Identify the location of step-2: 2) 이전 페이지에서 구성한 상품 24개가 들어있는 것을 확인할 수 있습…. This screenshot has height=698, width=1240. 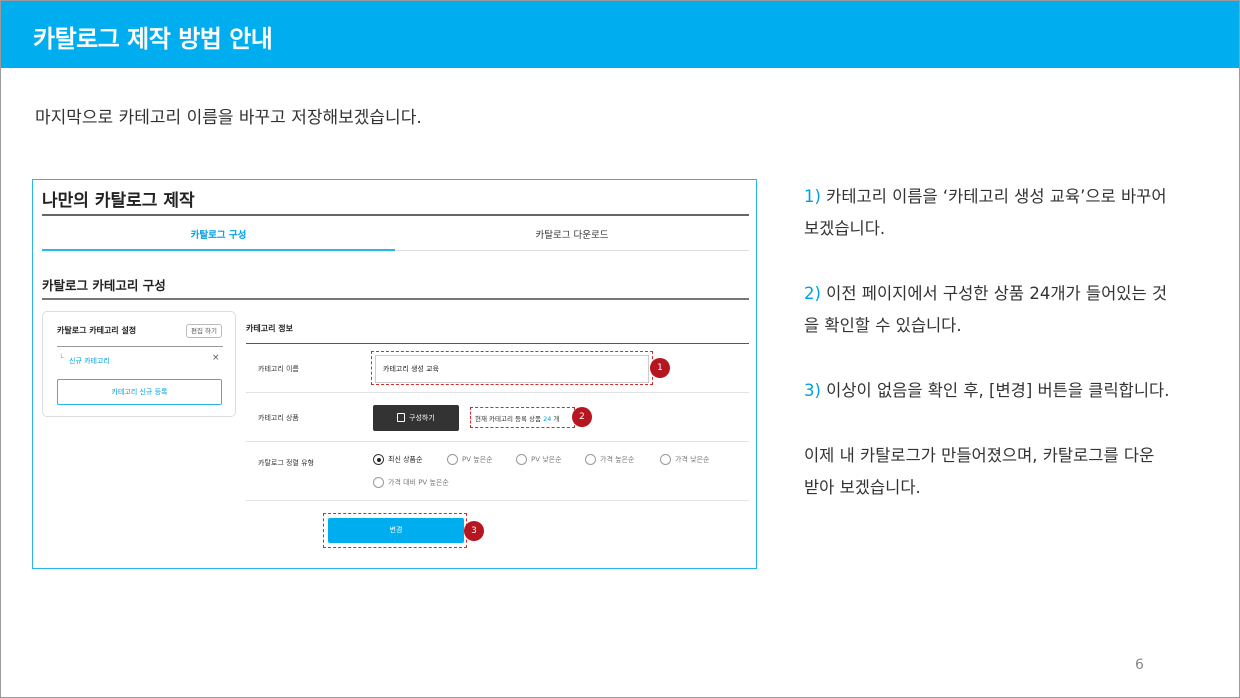
(986, 309).